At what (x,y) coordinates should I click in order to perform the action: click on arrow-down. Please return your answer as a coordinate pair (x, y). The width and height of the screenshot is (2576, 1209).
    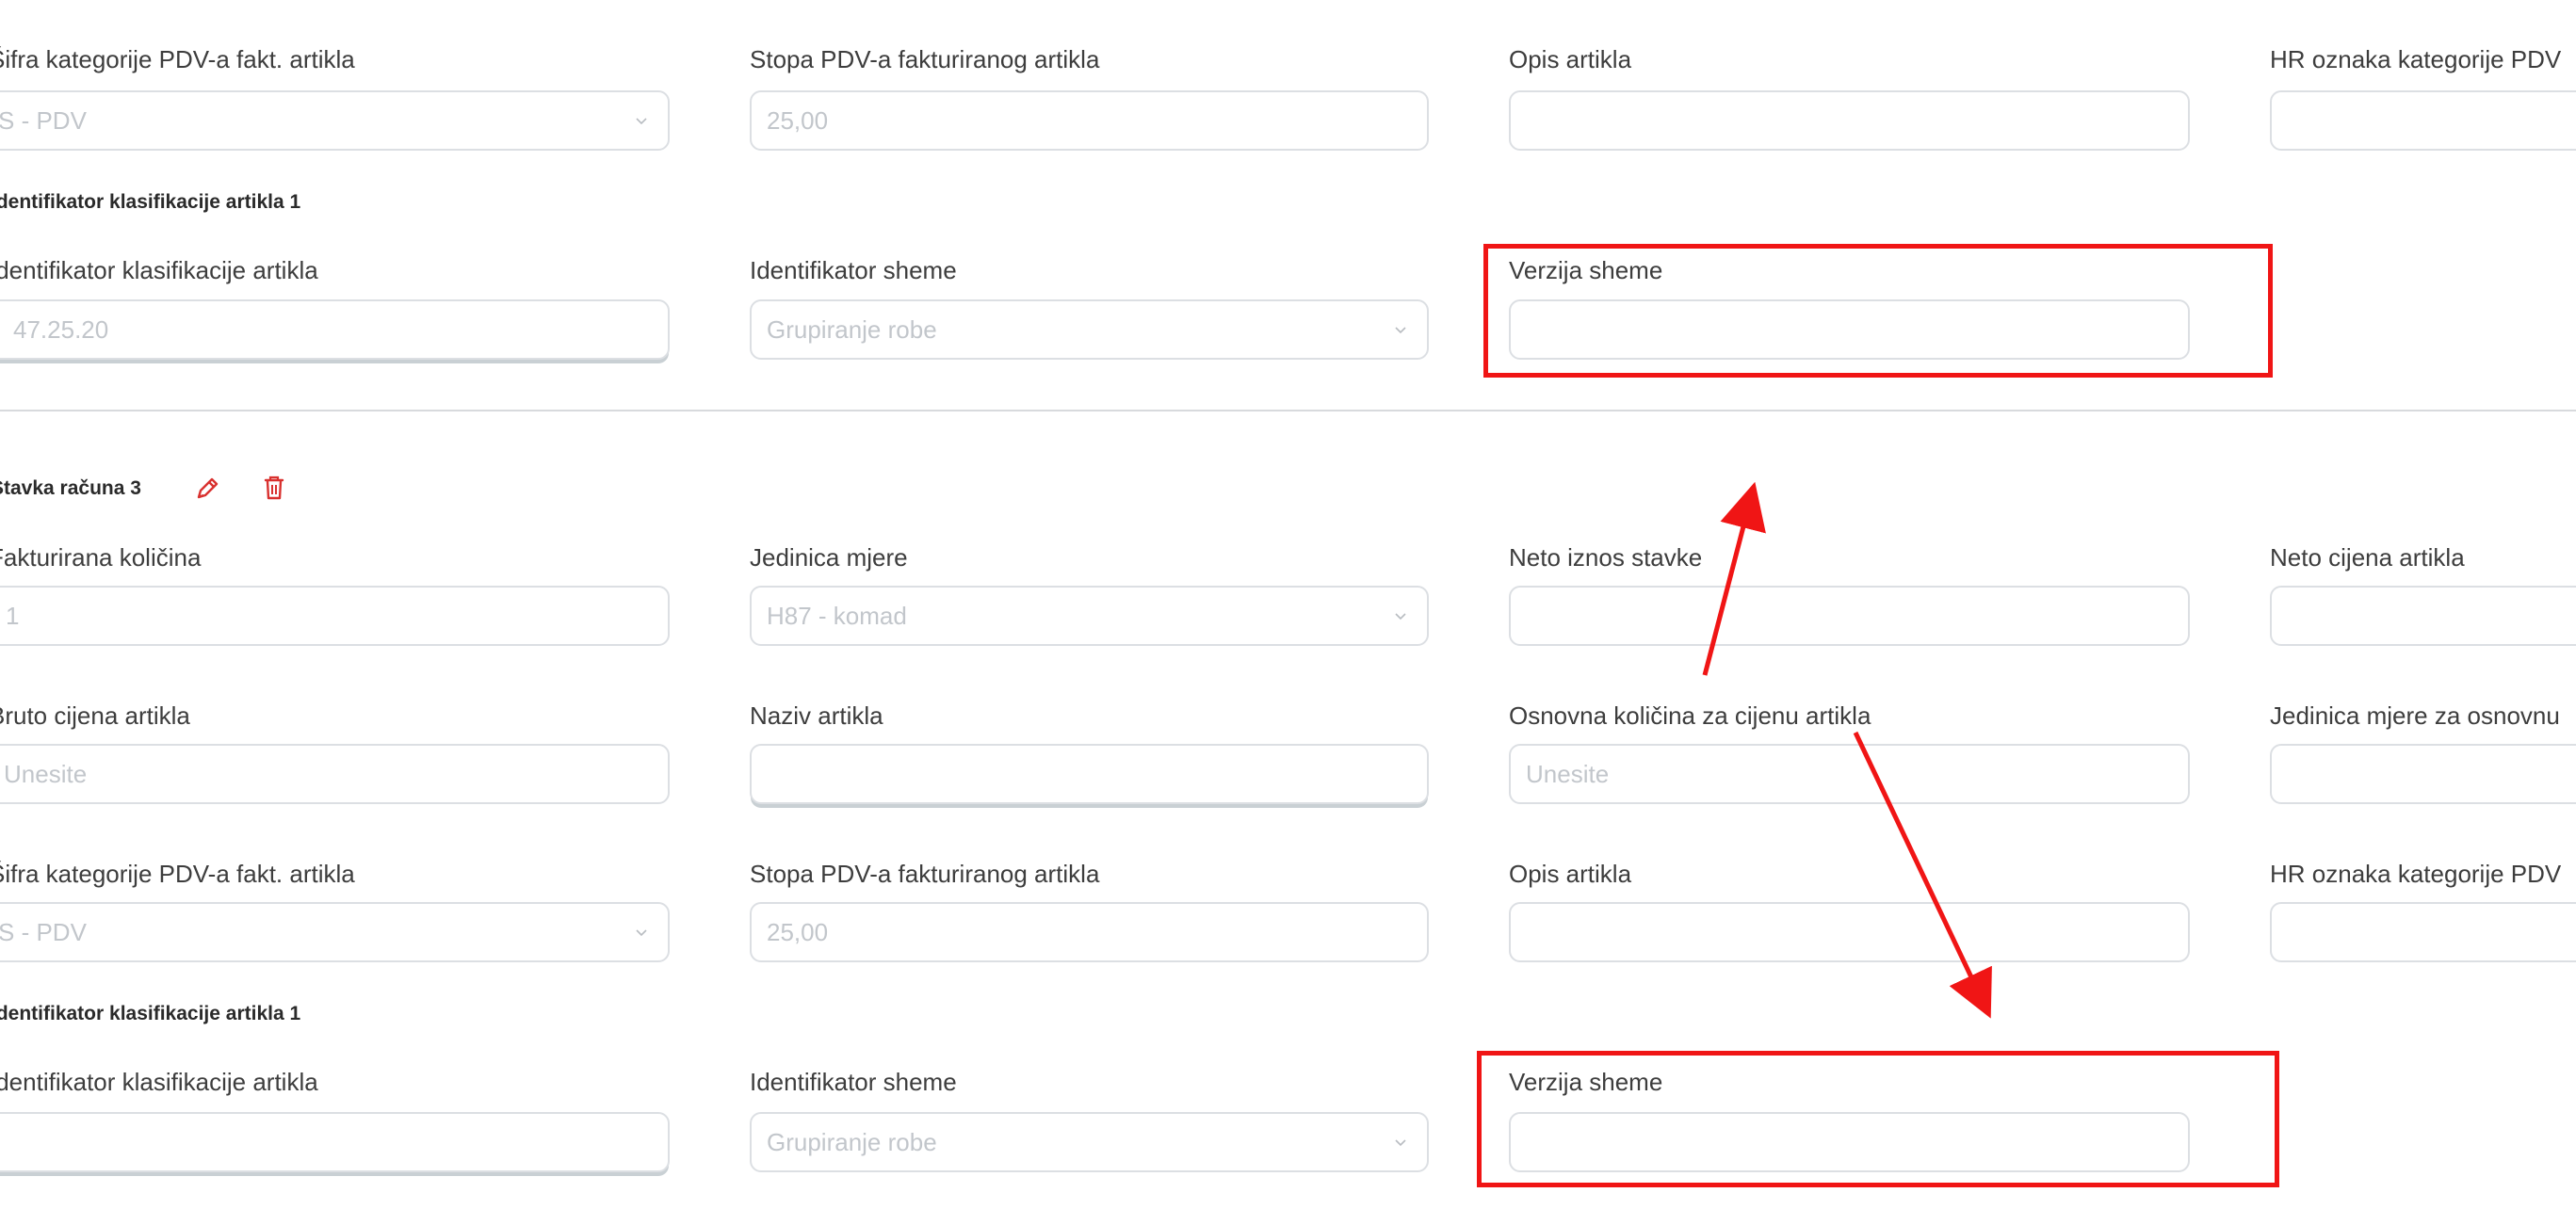
    Looking at the image, I should click on (1922, 875).